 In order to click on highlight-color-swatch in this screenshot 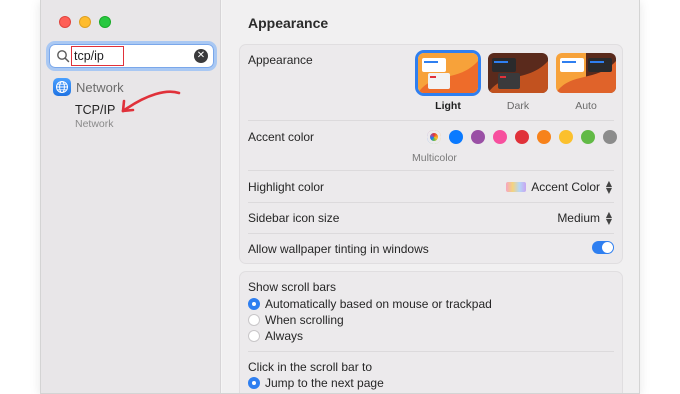, I will do `click(516, 187)`.